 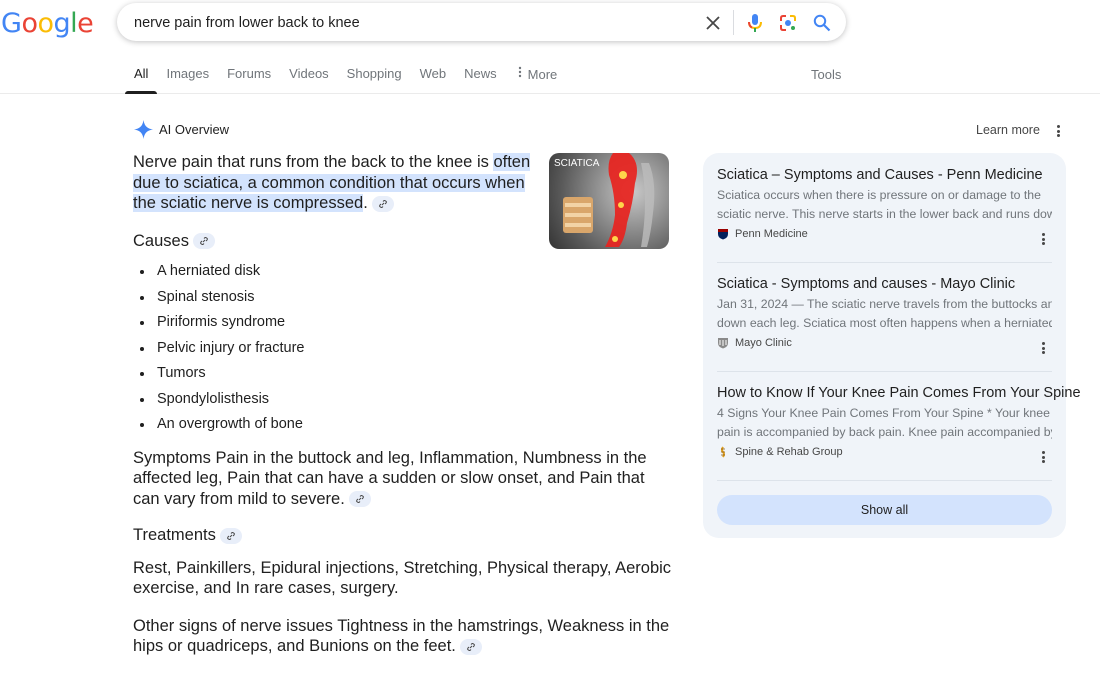 What do you see at coordinates (826, 74) in the screenshot?
I see `tools-button: Tools` at bounding box center [826, 74].